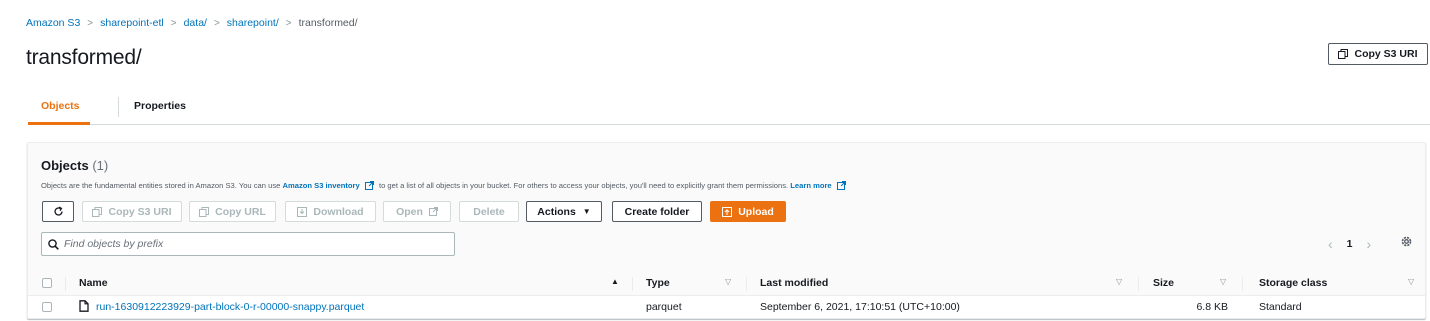 Image resolution: width=1430 pixels, height=321 pixels. Describe the element at coordinates (1212, 307) in the screenshot. I see `object-size: 6.8 KB` at that location.